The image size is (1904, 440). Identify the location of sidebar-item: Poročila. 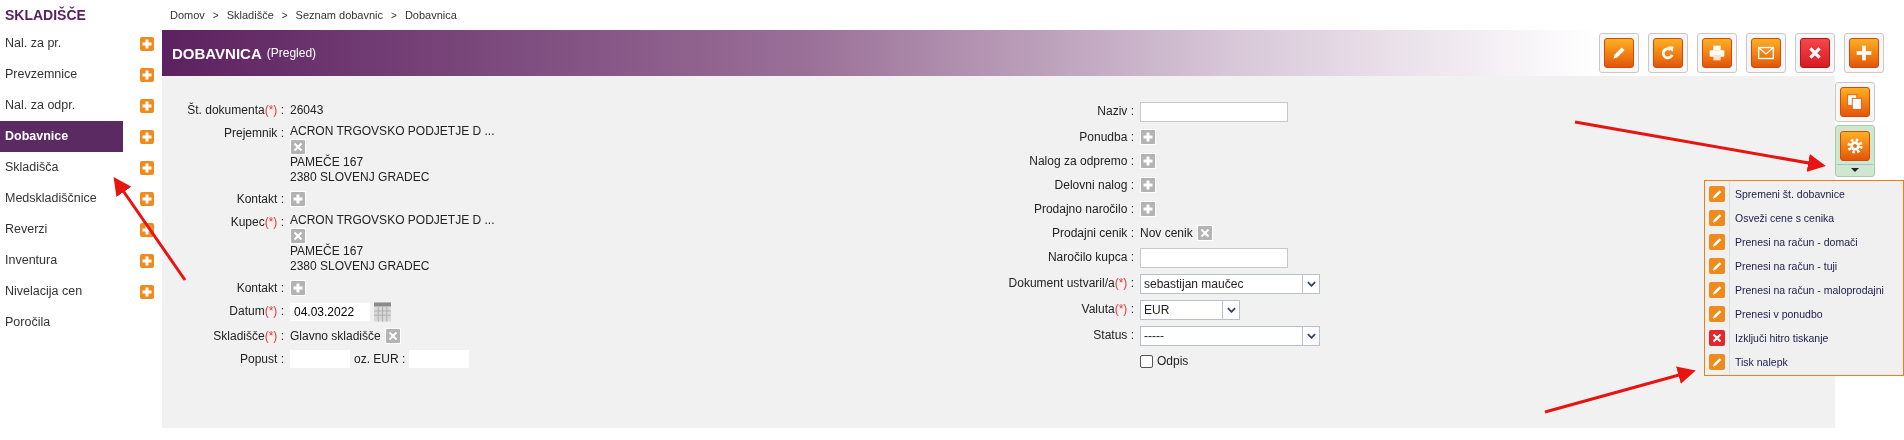
(61, 322).